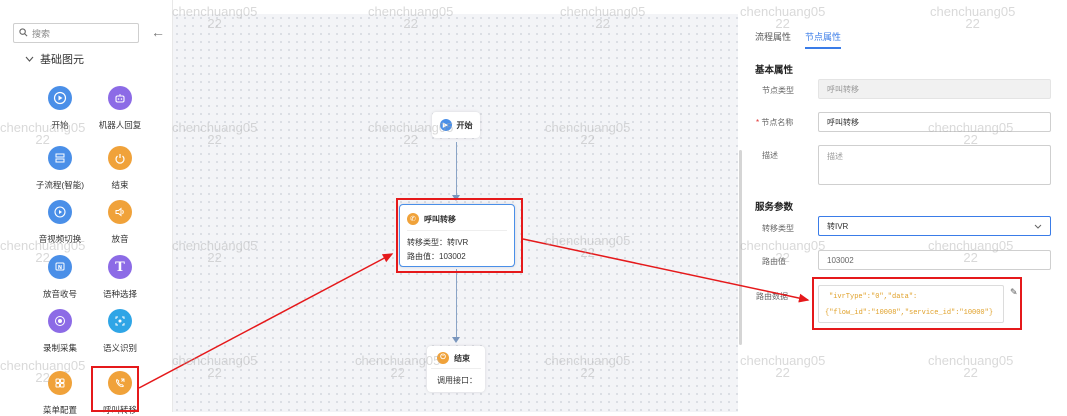 This screenshot has width=1067, height=416. What do you see at coordinates (266, 321) in the screenshot?
I see `arrow-palette-to-node` at bounding box center [266, 321].